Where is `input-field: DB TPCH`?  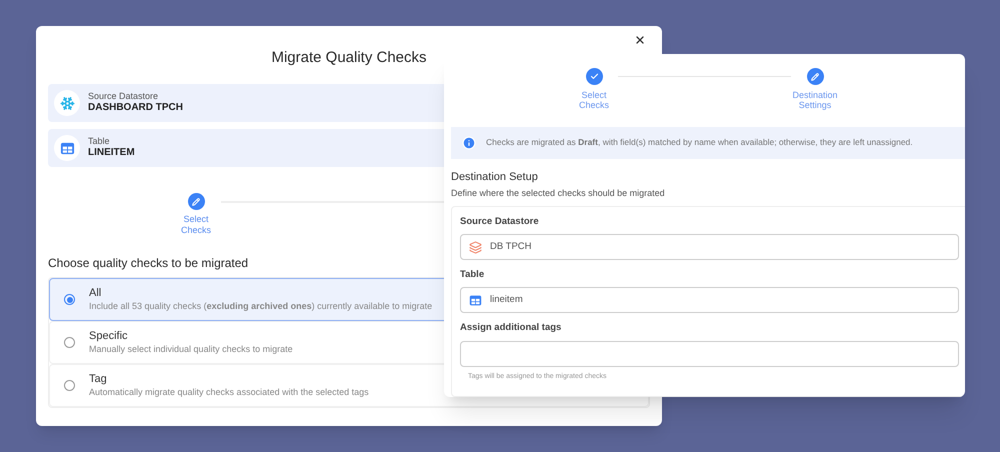 input-field: DB TPCH is located at coordinates (709, 247).